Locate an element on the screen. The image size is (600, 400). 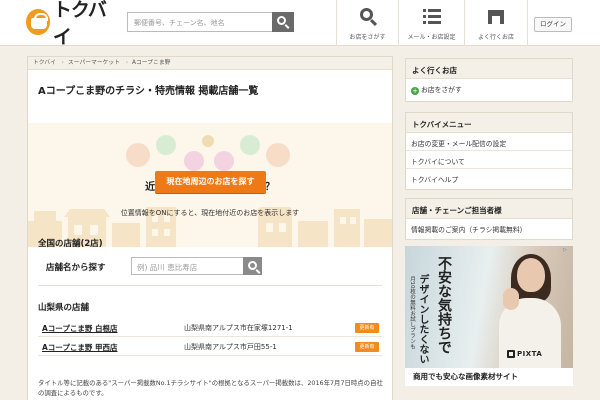
nav-favorite-stores: よく行くお店 is located at coordinates (496, 23).